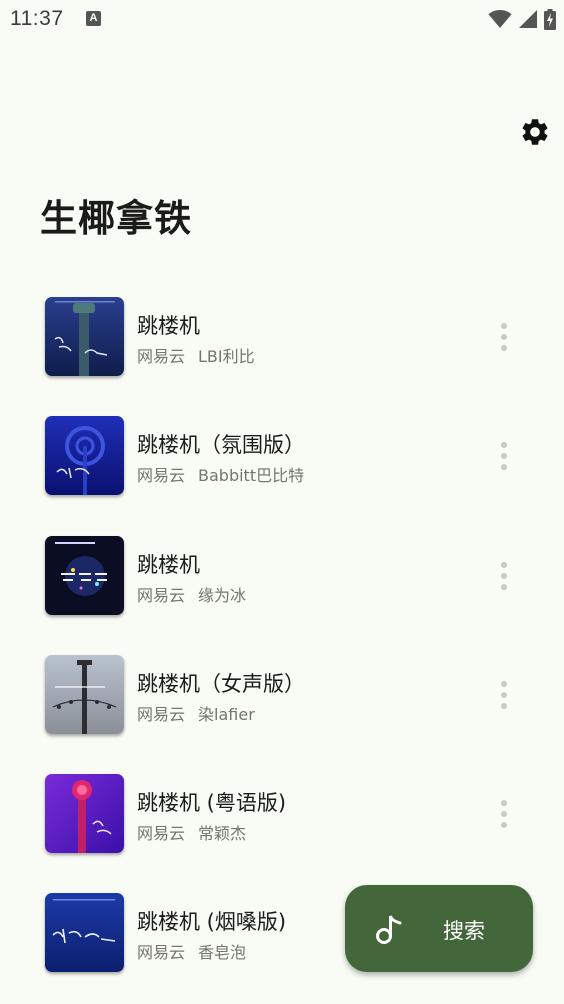  What do you see at coordinates (226, 714) in the screenshot?
I see `song-artist: 染lafier` at bounding box center [226, 714].